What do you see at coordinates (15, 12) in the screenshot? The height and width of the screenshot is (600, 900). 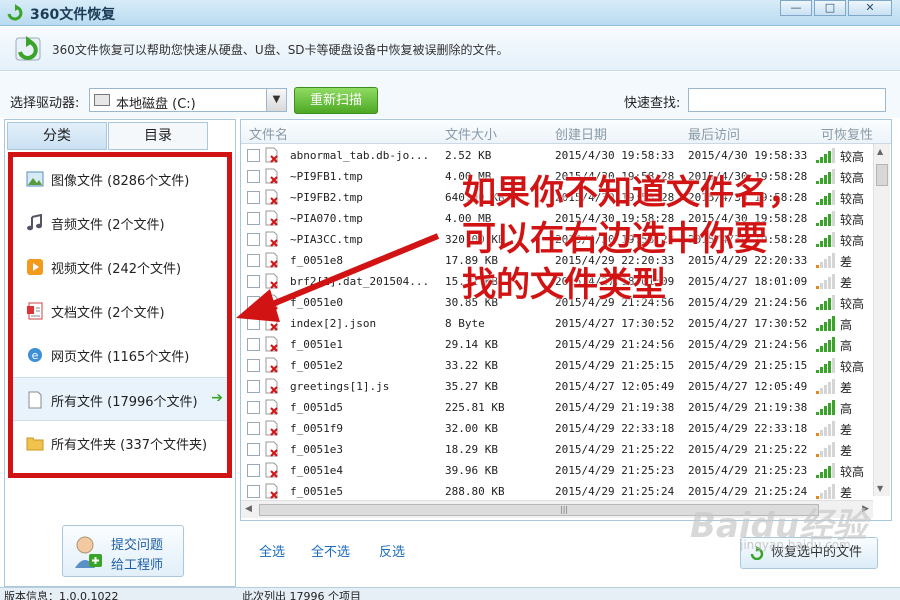 I see `app-logo-icon` at bounding box center [15, 12].